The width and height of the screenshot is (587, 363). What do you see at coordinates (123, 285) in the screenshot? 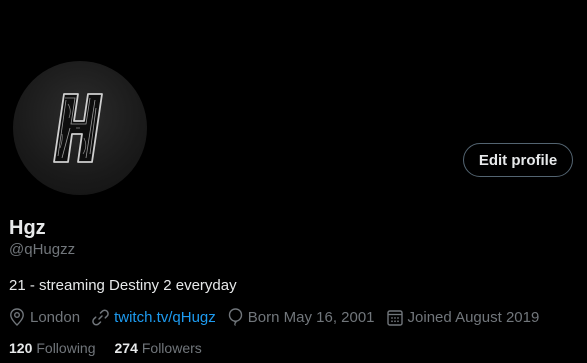
I see `profile-bio: 21 - streaming Destiny 2 everyday` at bounding box center [123, 285].